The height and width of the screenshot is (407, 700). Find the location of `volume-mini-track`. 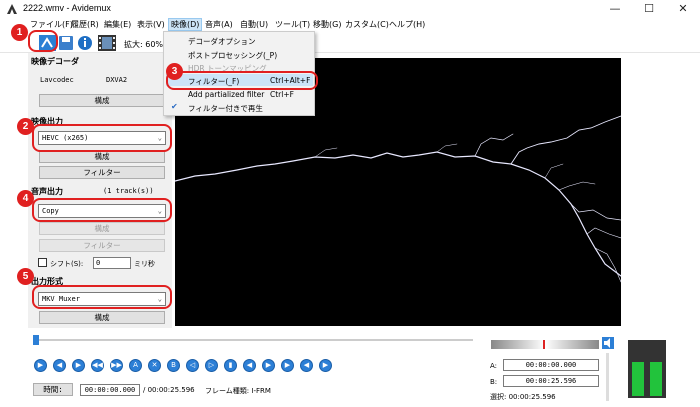

volume-mini-track is located at coordinates (545, 344).